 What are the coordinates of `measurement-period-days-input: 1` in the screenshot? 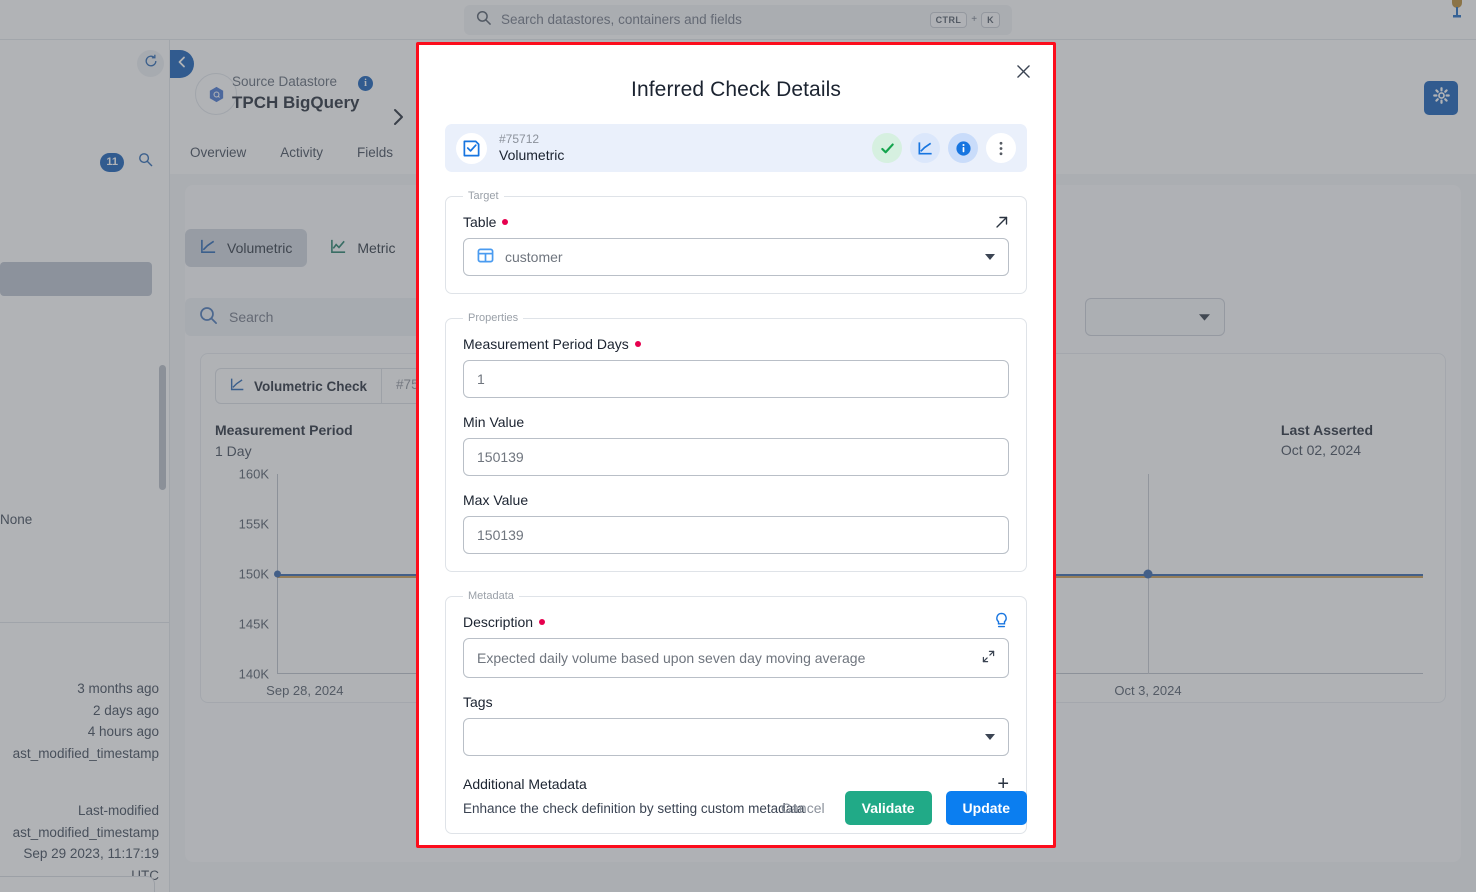 It's located at (736, 379).